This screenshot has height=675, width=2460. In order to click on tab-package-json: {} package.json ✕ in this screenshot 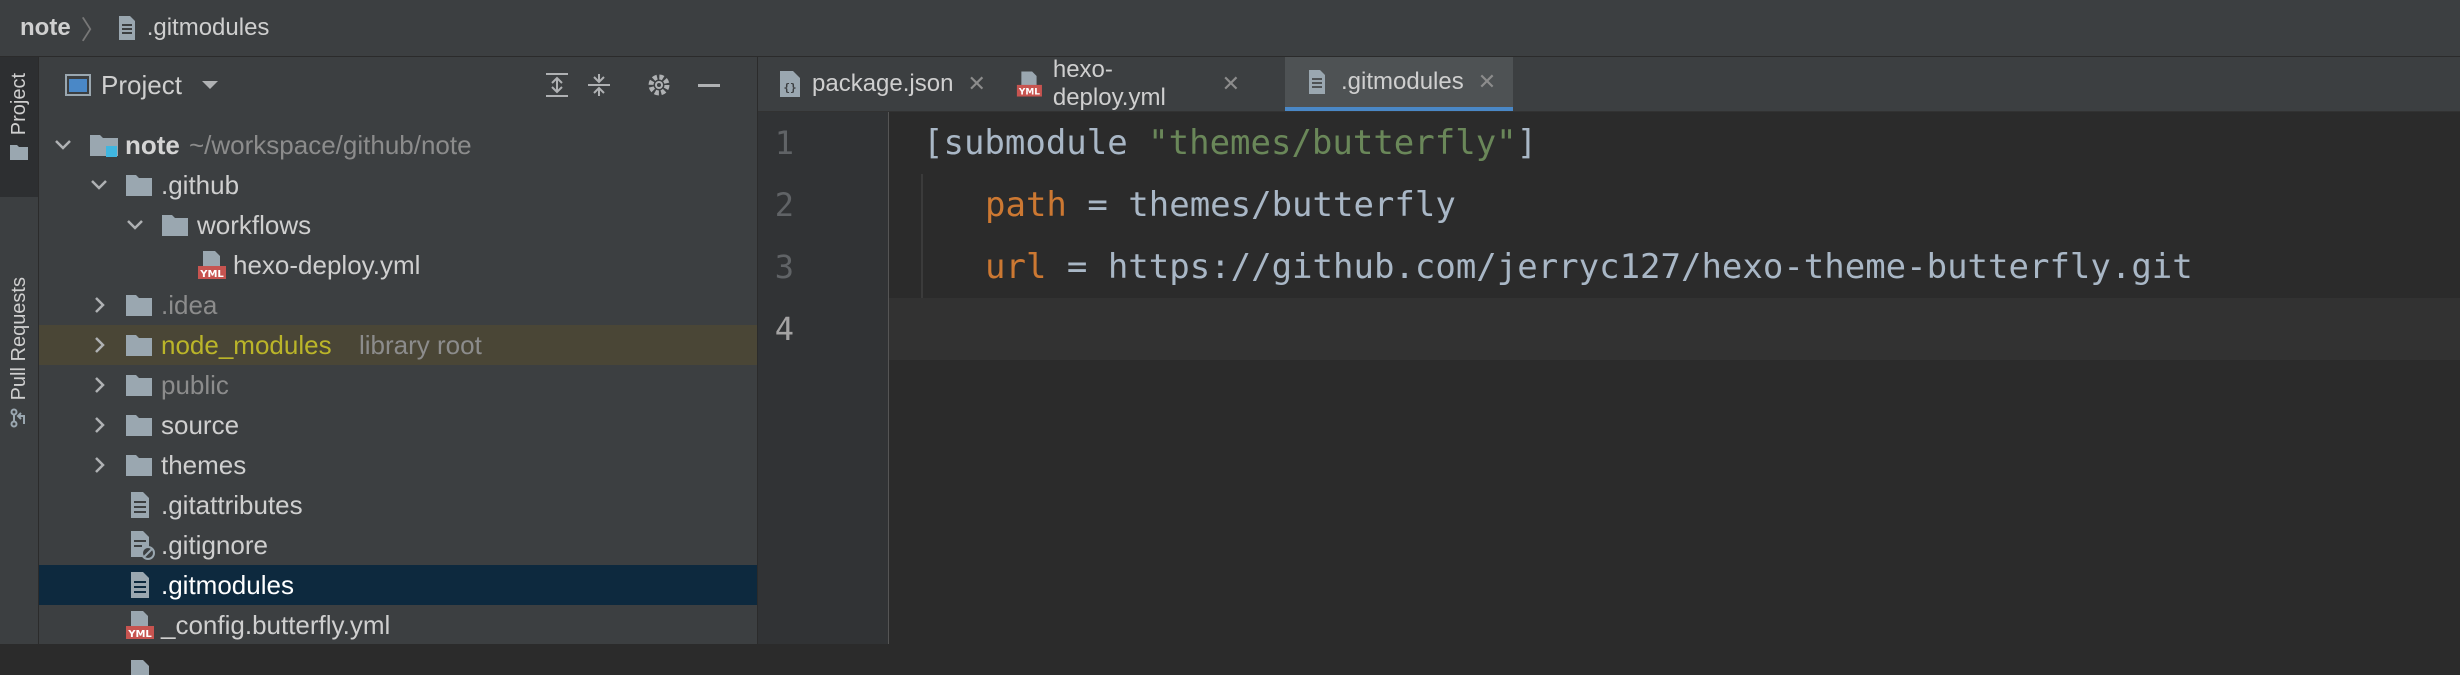, I will do `click(878, 84)`.